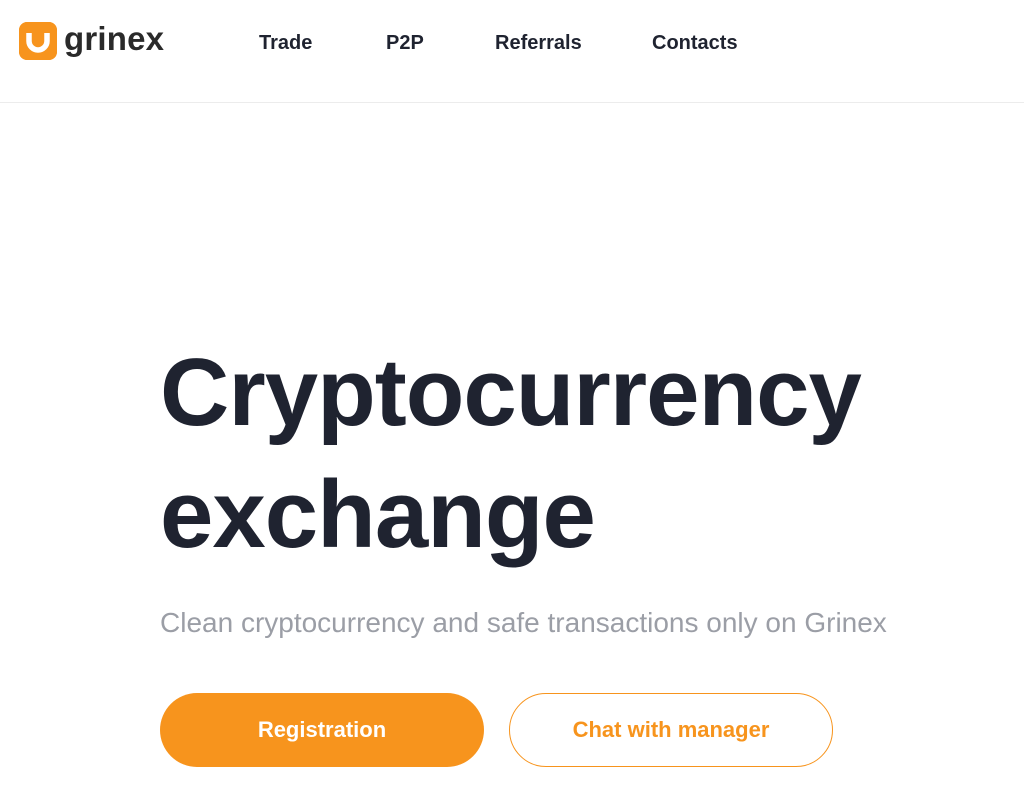 The image size is (1024, 790). Describe the element at coordinates (38, 41) in the screenshot. I see `grinex-logo-icon` at that location.